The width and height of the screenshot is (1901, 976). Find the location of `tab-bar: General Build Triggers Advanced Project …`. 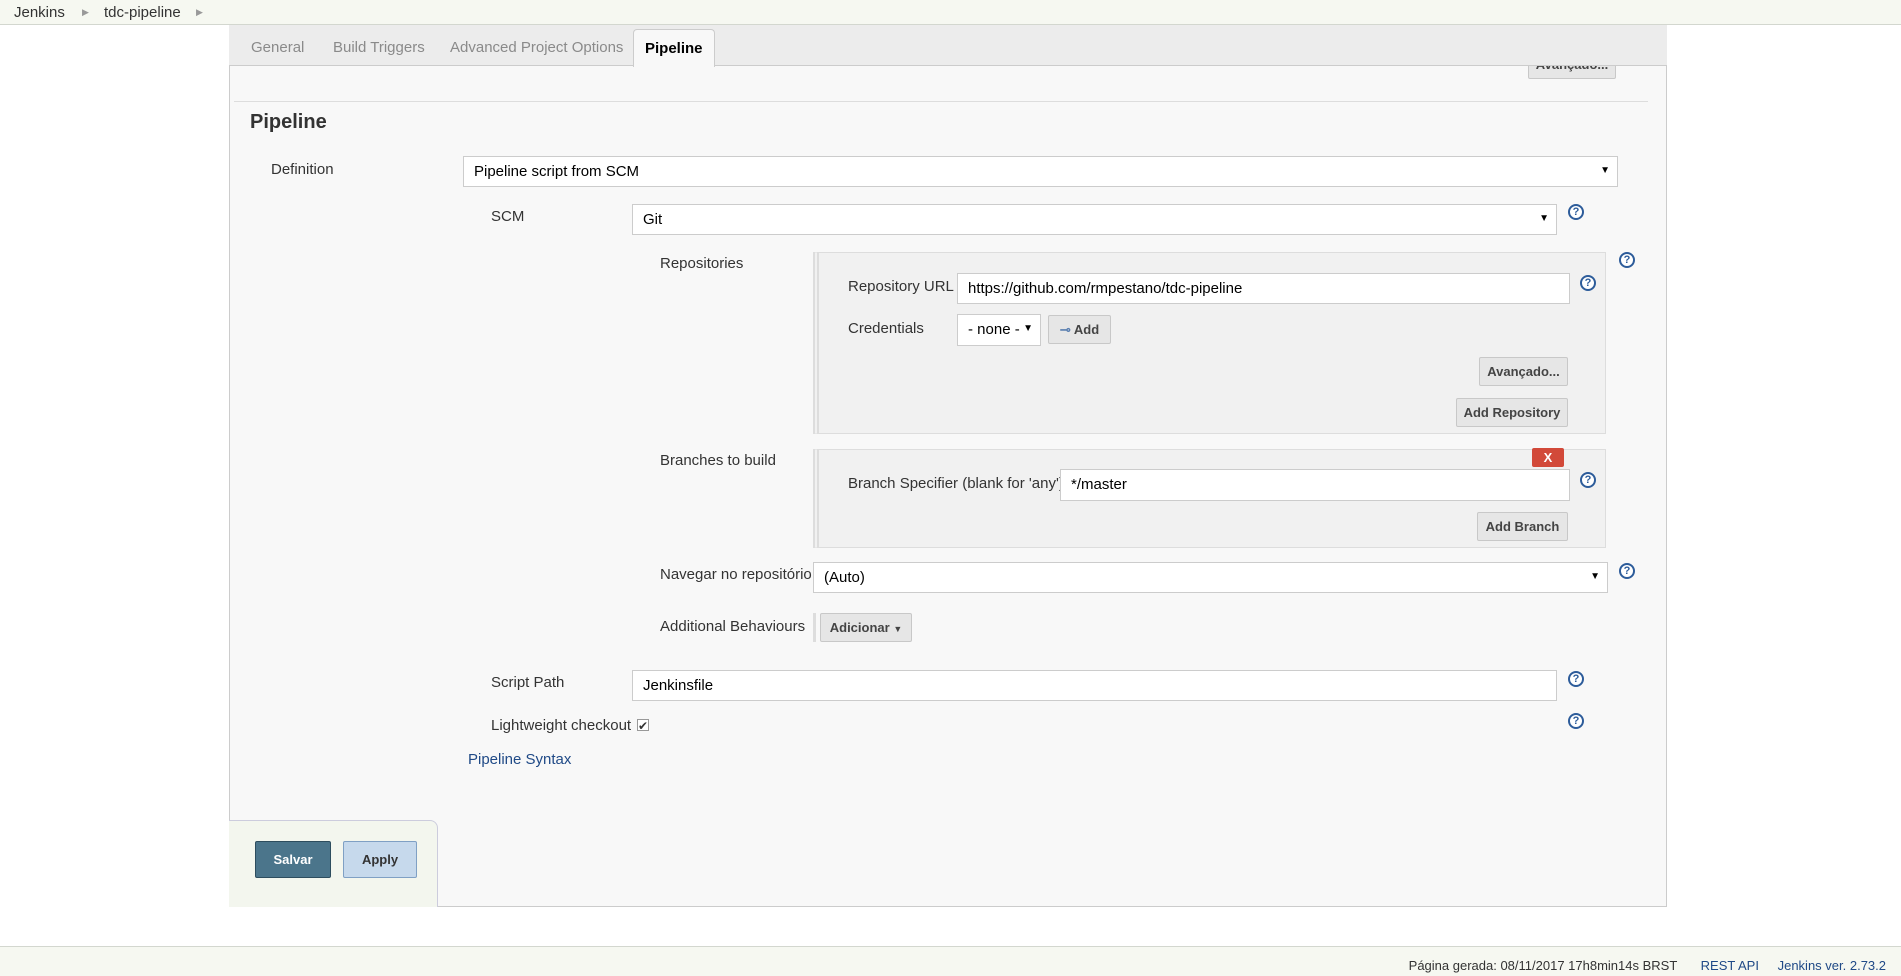

tab-bar: General Build Triggers Advanced Project … is located at coordinates (948, 46).